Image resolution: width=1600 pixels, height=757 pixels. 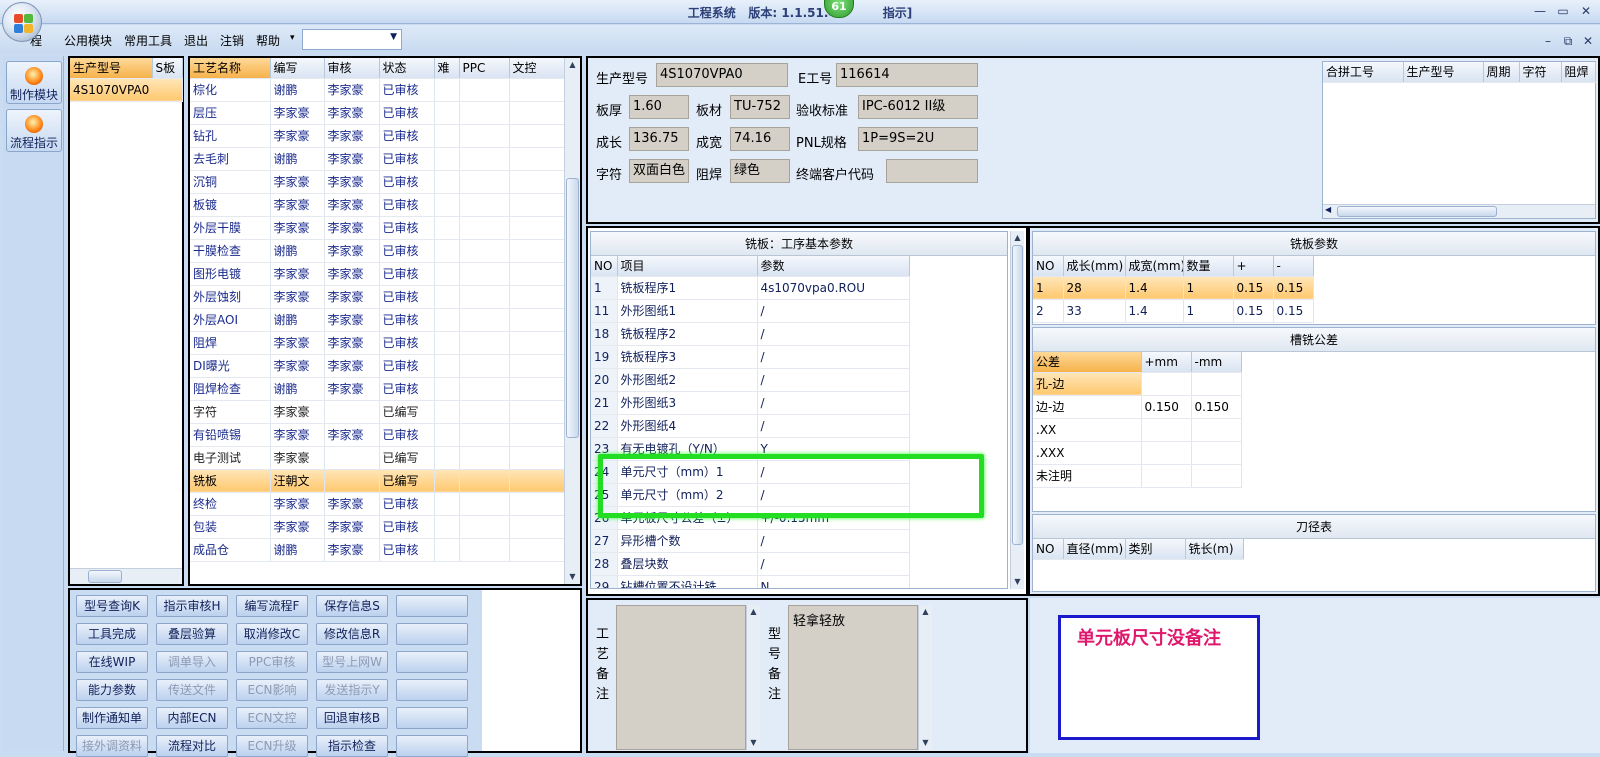 What do you see at coordinates (750, 426) in the screenshot?
I see `mill-basic-row: 22 外形图纸4/` at bounding box center [750, 426].